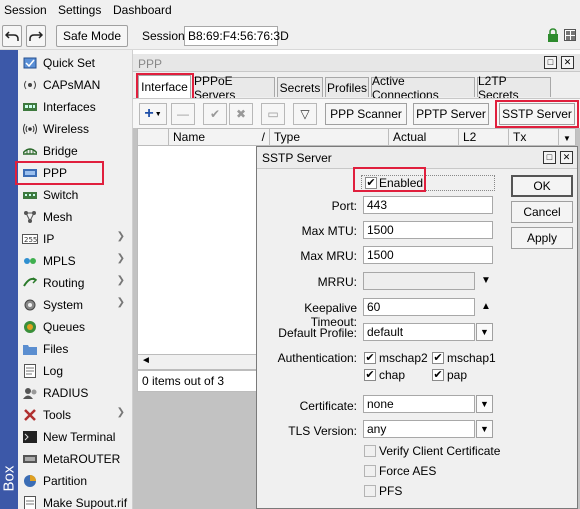 Image resolution: width=580 pixels, height=509 pixels. I want to click on add-button: + ▼, so click(153, 114).